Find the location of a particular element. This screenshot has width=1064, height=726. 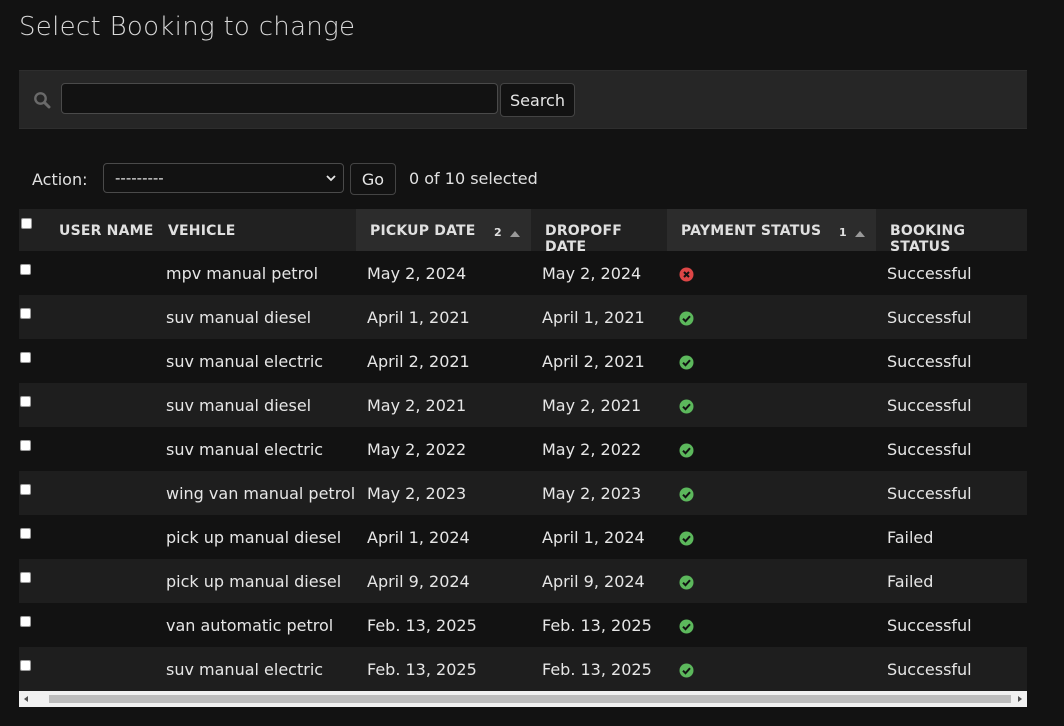

scroll-left-icon is located at coordinates (27, 699).